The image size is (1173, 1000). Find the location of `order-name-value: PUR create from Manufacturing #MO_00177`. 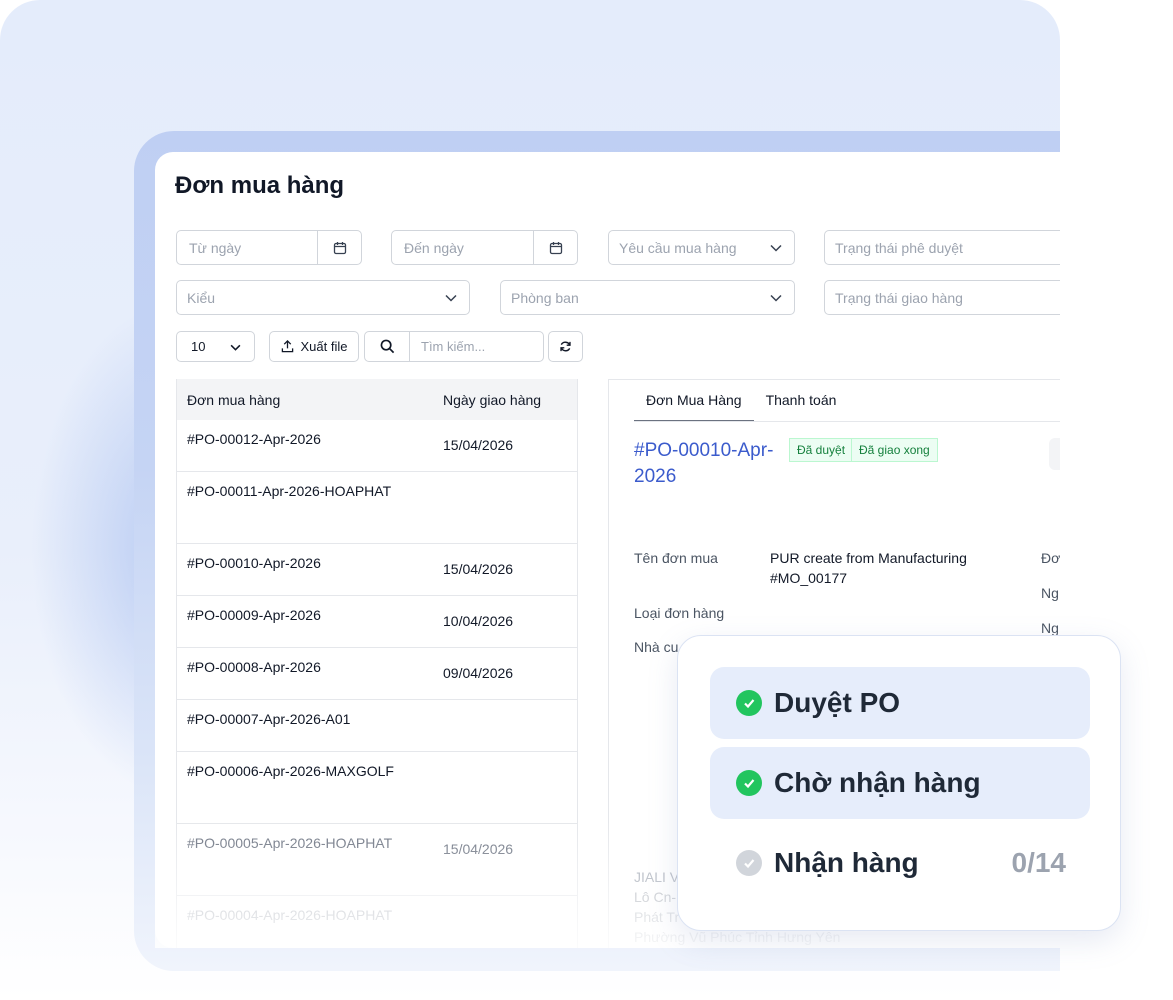

order-name-value: PUR create from Manufacturing #MO_00177 is located at coordinates (868, 568).